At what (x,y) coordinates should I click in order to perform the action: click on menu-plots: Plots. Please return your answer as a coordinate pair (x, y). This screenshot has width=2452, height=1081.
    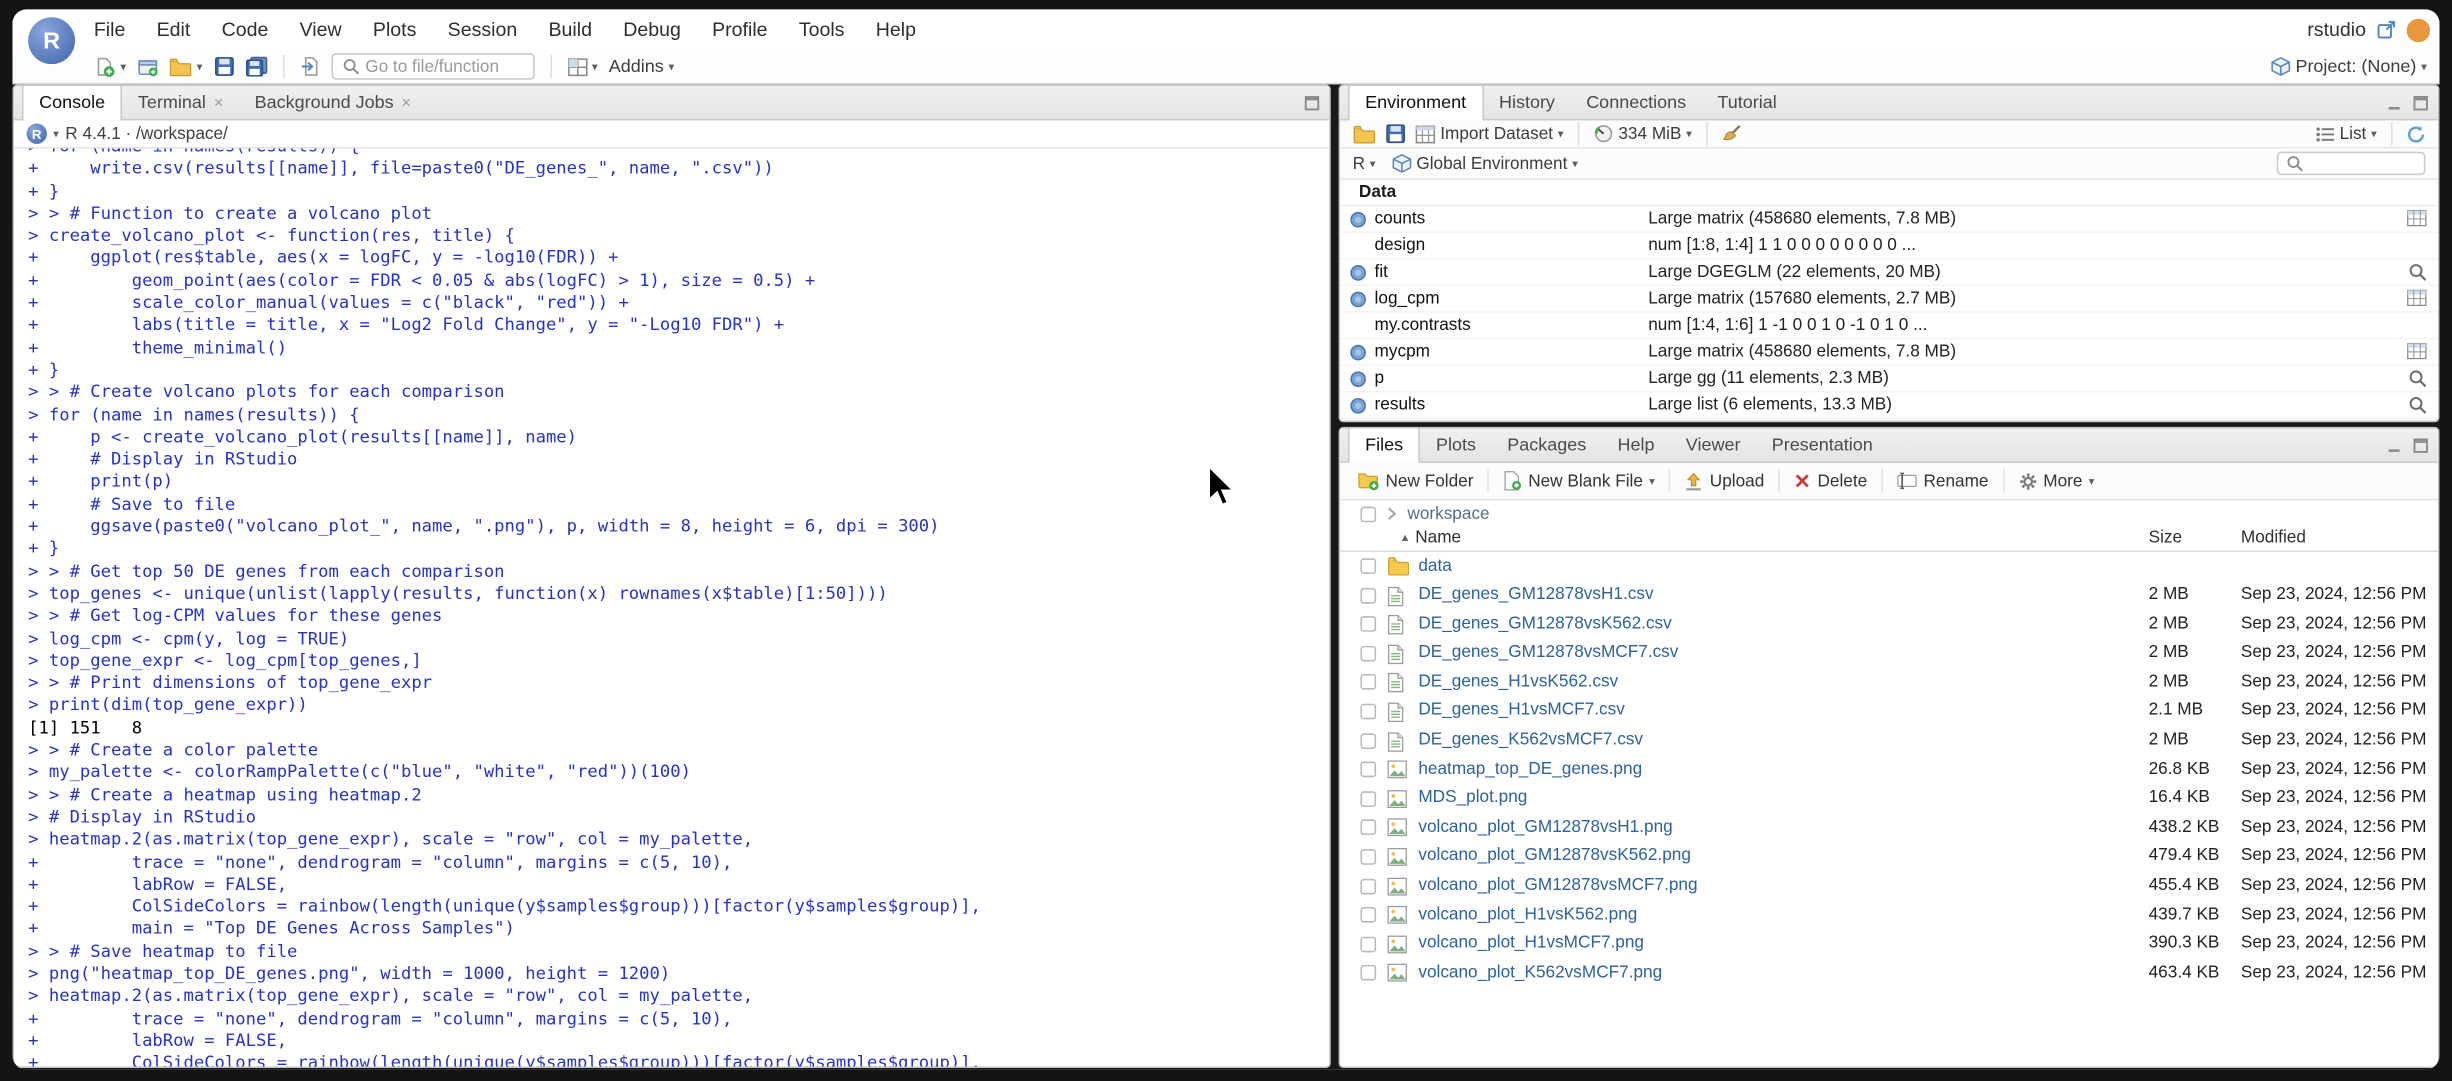
    Looking at the image, I should click on (394, 30).